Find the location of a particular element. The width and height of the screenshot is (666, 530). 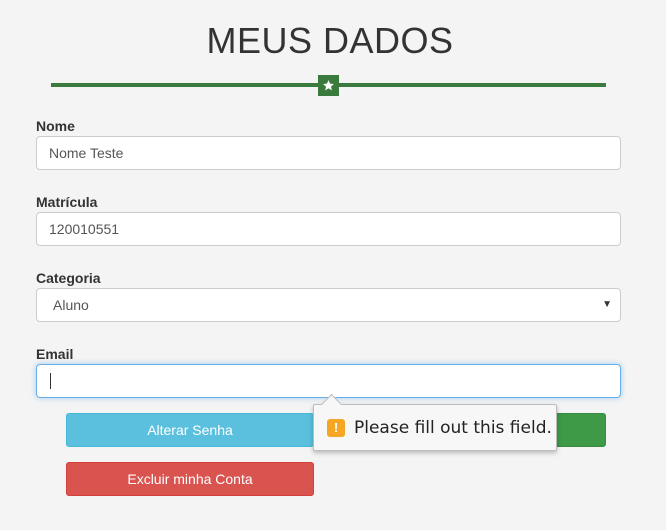

categoria-value: Aluno is located at coordinates (71, 305).